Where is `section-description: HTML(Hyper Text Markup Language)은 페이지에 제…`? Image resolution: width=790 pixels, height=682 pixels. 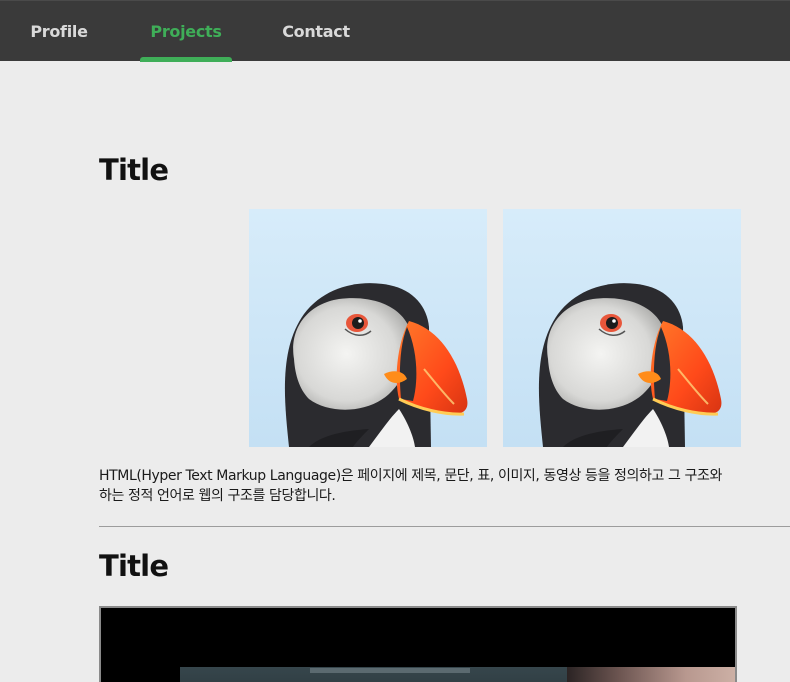
section-description: HTML(Hyper Text Markup Language)은 페이지에 제… is located at coordinates (444, 486).